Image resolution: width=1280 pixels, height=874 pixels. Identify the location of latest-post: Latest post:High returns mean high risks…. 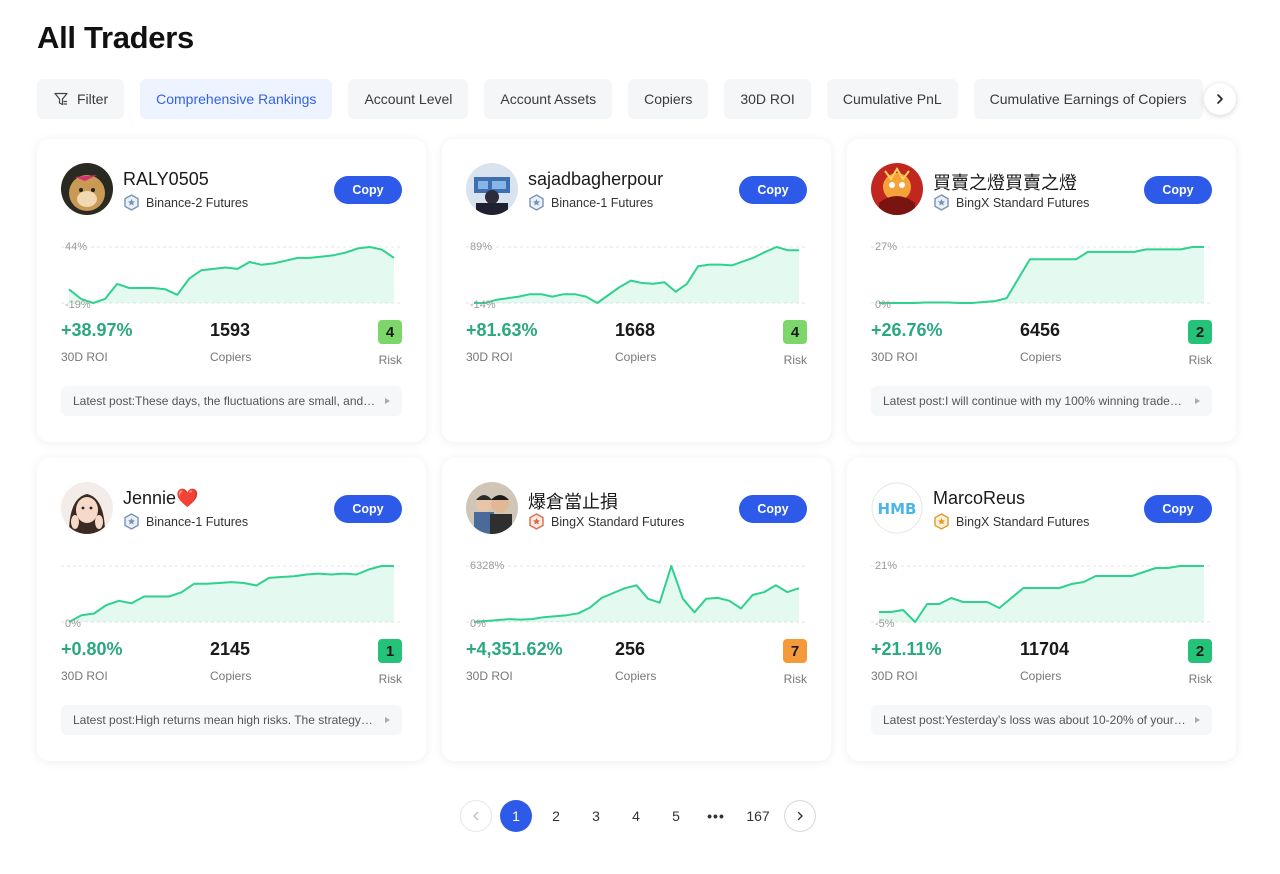
(231, 720).